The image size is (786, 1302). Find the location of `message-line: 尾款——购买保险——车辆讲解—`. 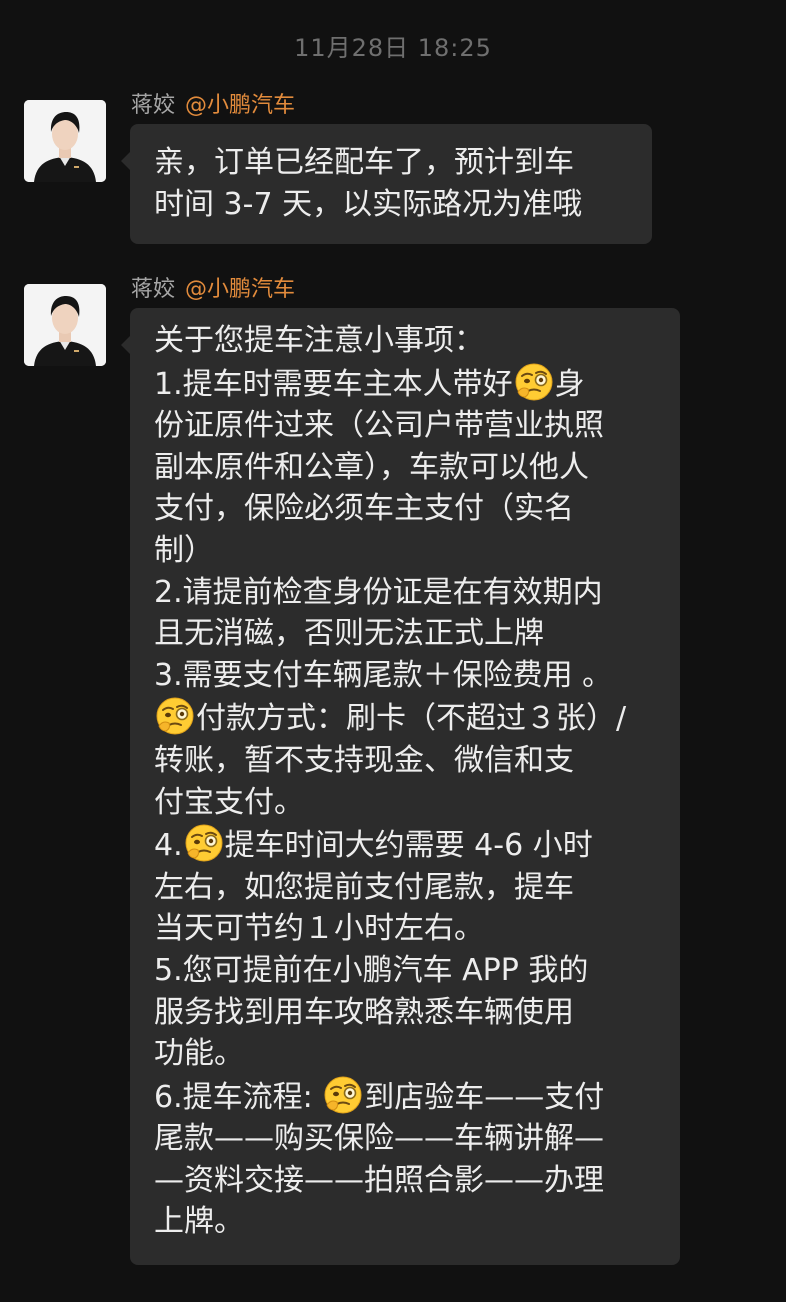

message-line: 尾款——购买保险——车辆讲解— is located at coordinates (405, 1139).